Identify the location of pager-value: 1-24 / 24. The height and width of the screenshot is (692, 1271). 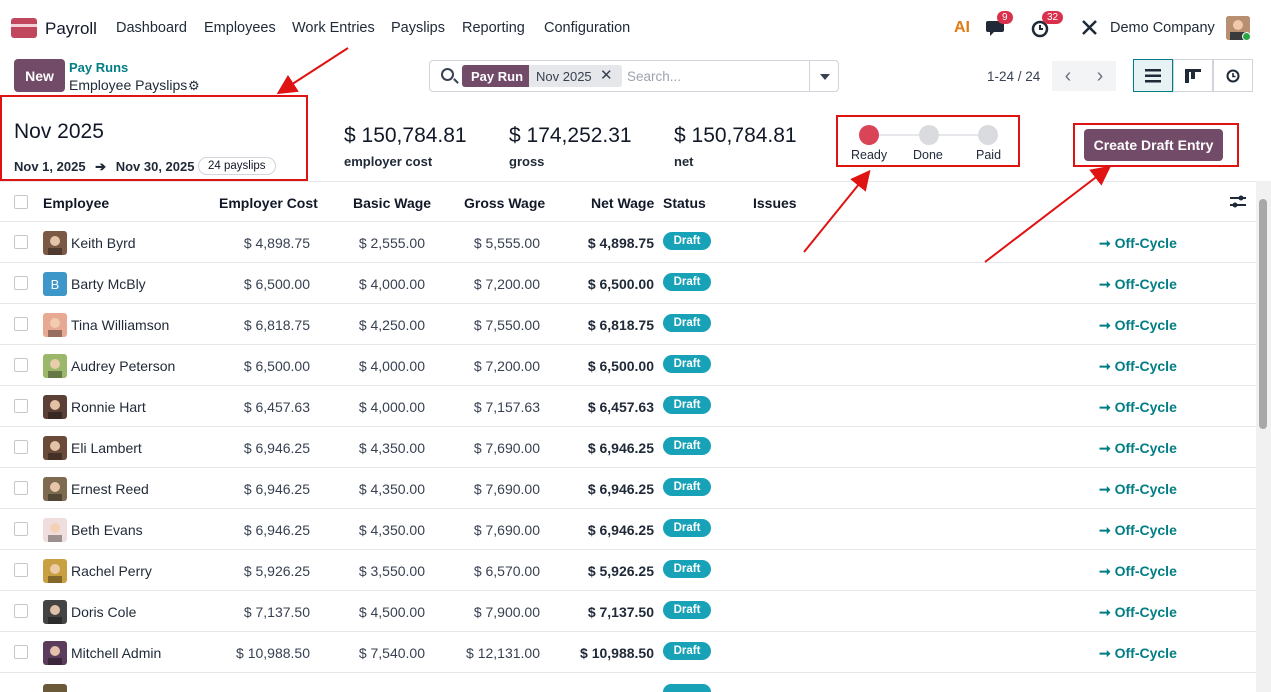
(1013, 76).